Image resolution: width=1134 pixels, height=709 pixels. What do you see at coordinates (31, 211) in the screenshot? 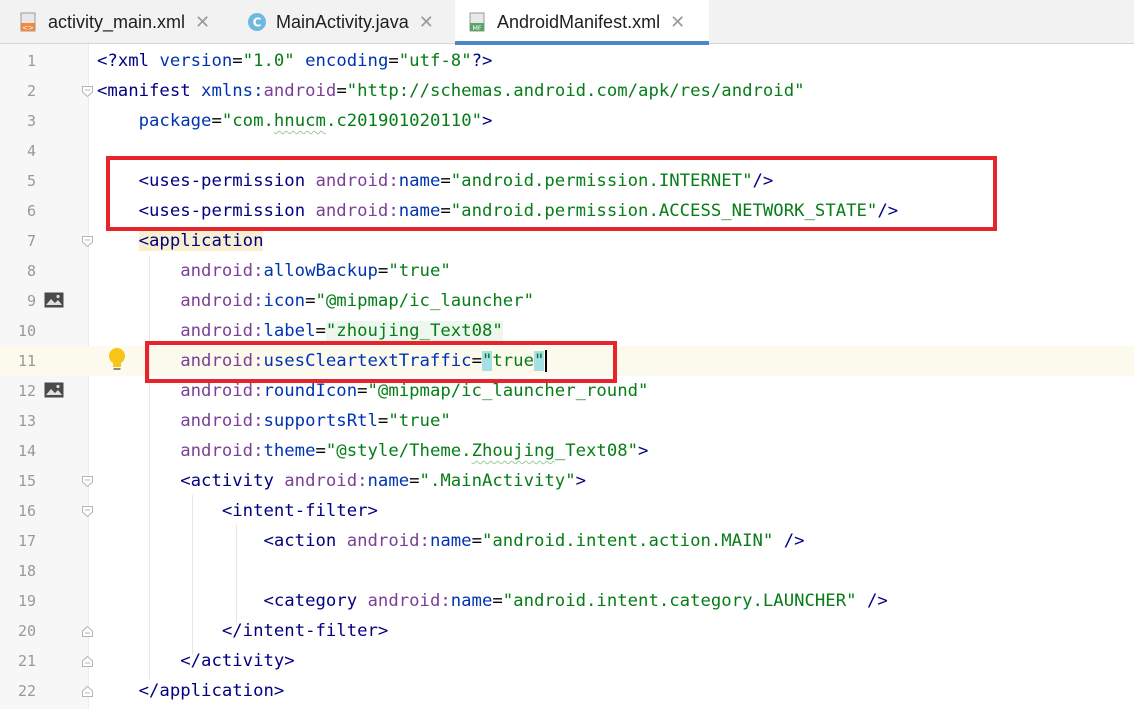
I see `line-number: 6` at bounding box center [31, 211].